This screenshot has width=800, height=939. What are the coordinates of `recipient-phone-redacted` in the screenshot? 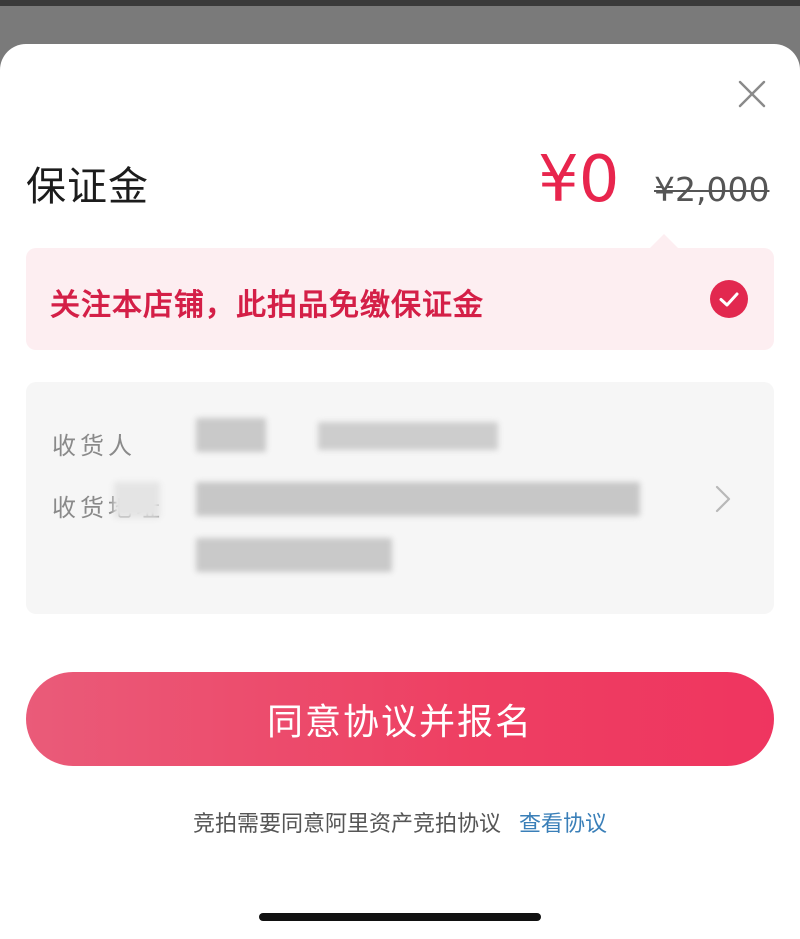 It's located at (408, 436).